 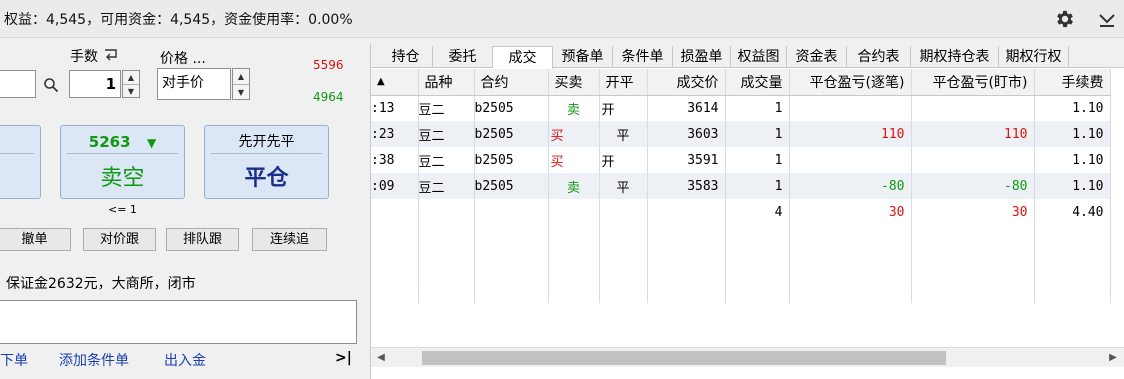 I want to click on price-field: 对手价, so click(x=194, y=84).